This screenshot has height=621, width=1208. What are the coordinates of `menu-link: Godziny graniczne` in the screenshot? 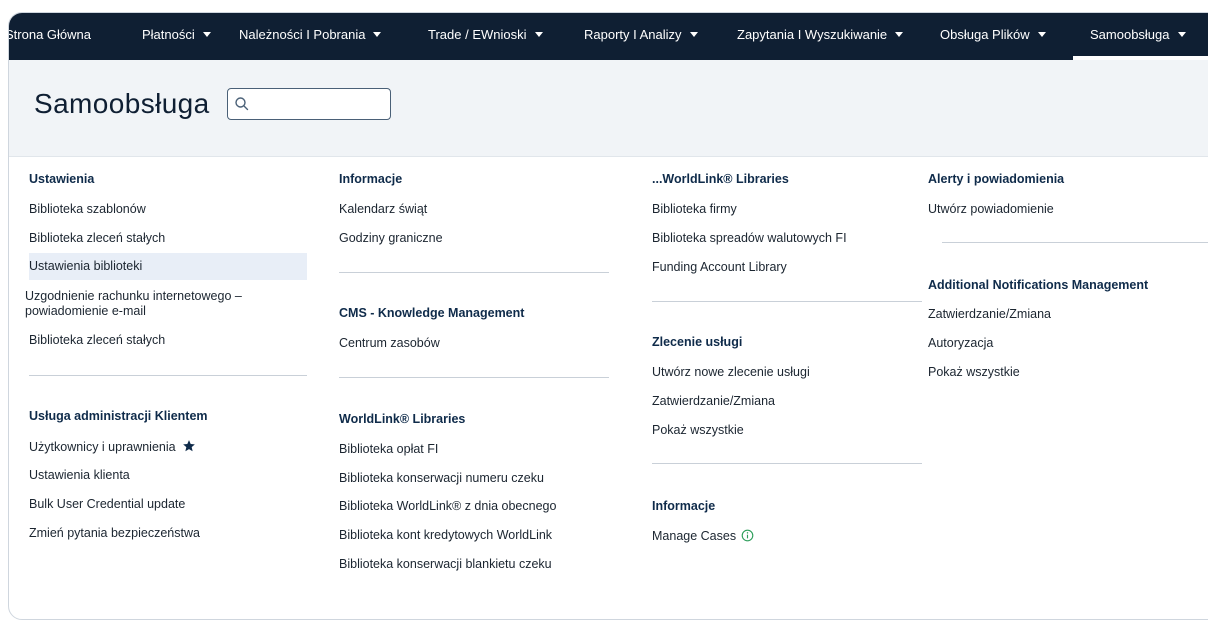 It's located at (391, 238).